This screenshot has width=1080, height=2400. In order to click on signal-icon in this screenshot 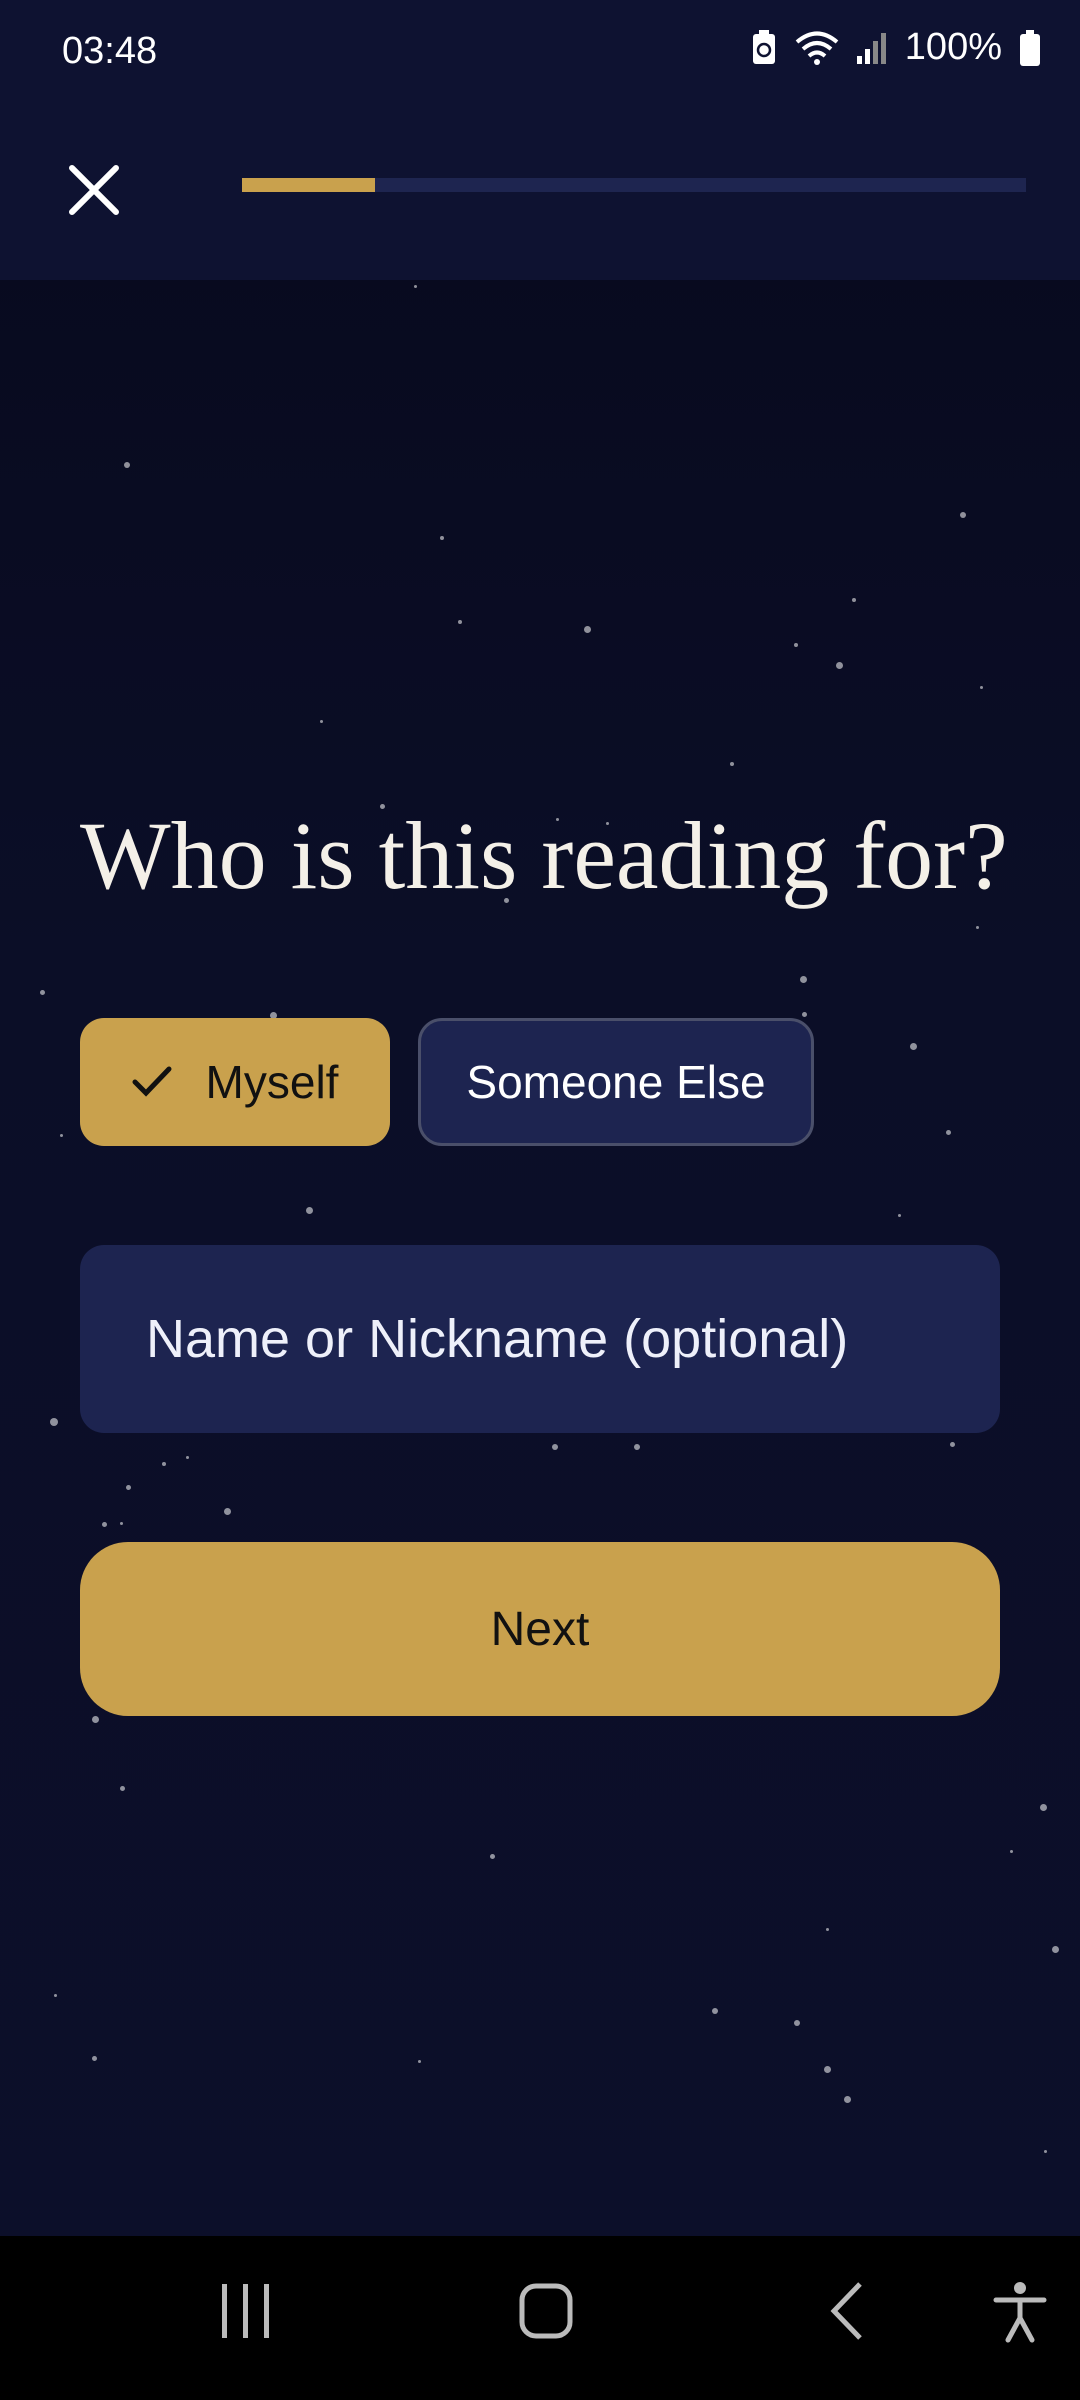, I will do `click(871, 48)`.